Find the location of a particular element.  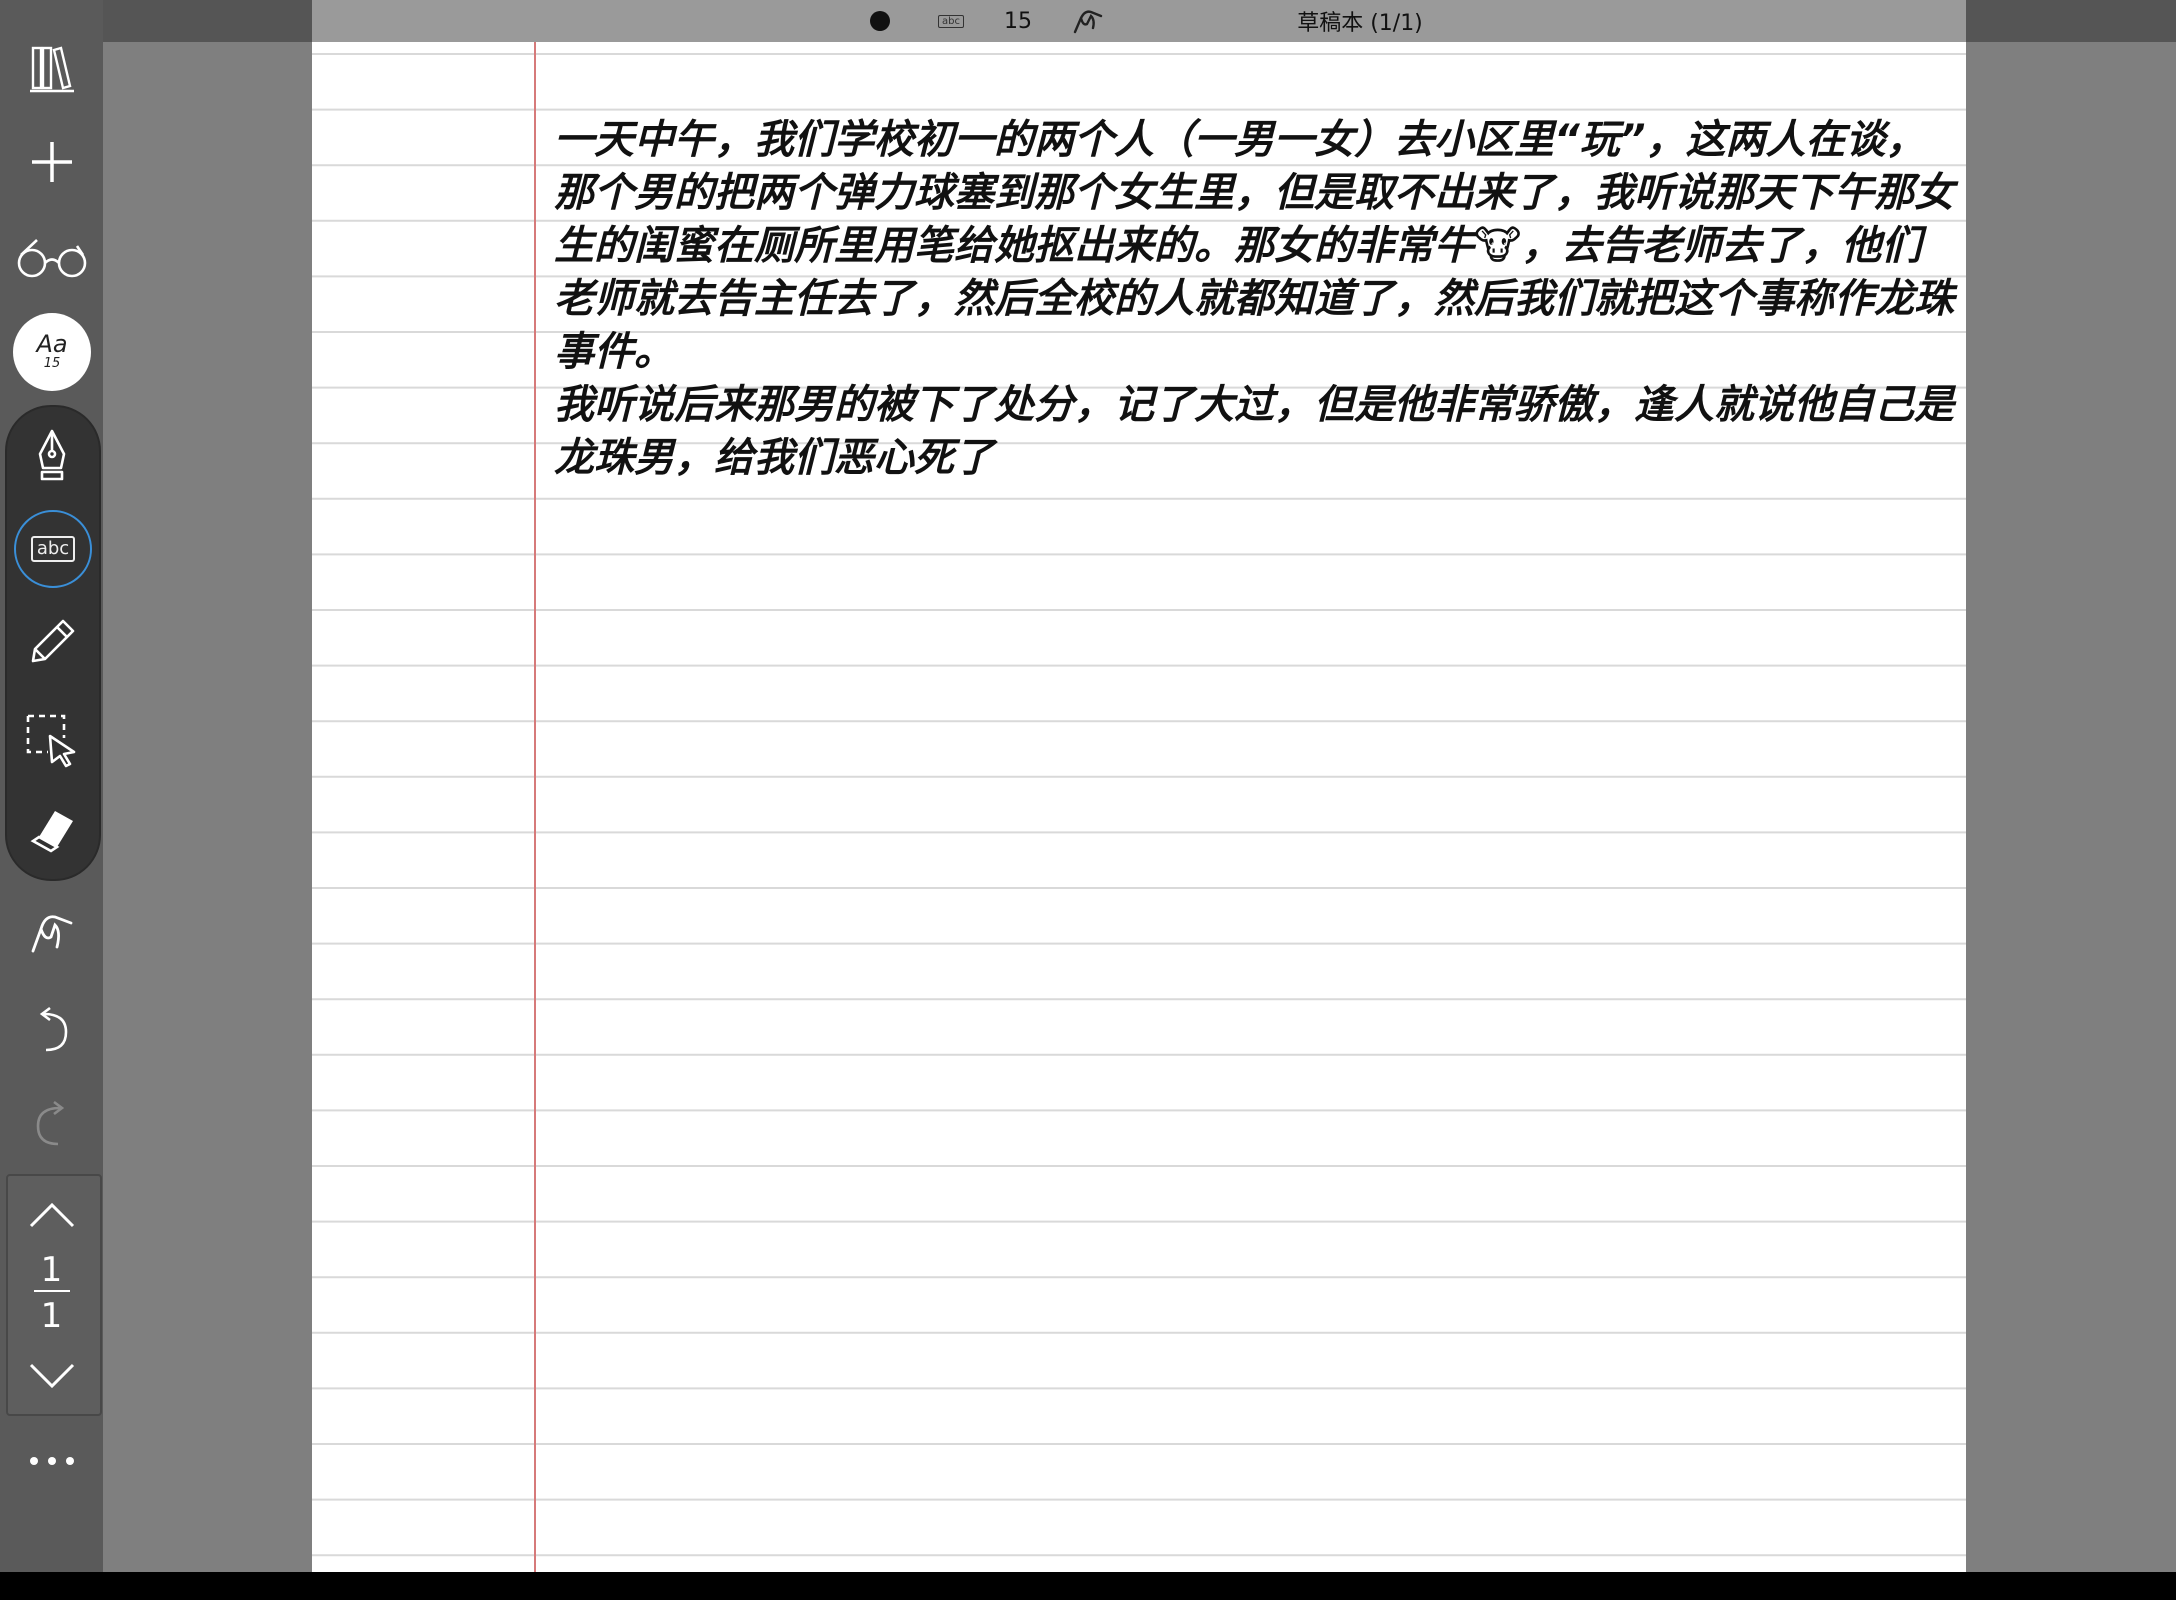

glasses-icon is located at coordinates (51, 258).